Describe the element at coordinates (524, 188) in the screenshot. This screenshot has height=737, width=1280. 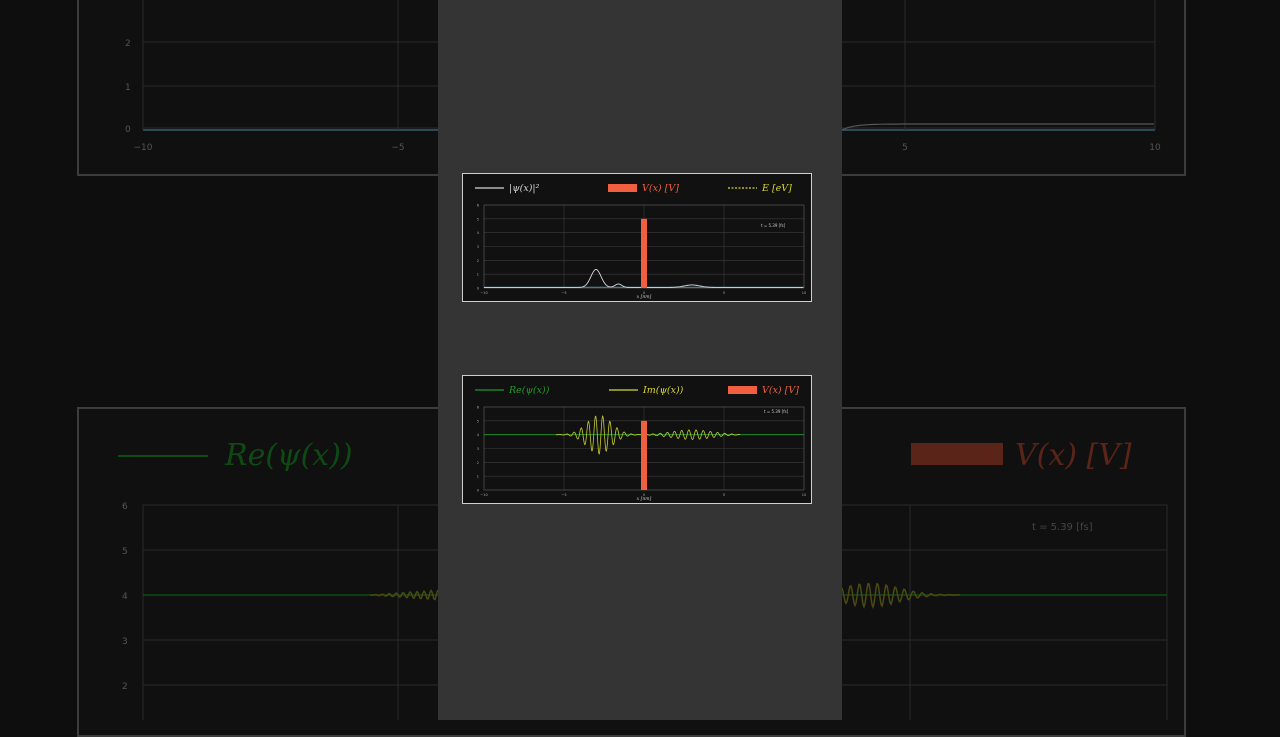
I see `legend-label: |ψ(x)|²` at that location.